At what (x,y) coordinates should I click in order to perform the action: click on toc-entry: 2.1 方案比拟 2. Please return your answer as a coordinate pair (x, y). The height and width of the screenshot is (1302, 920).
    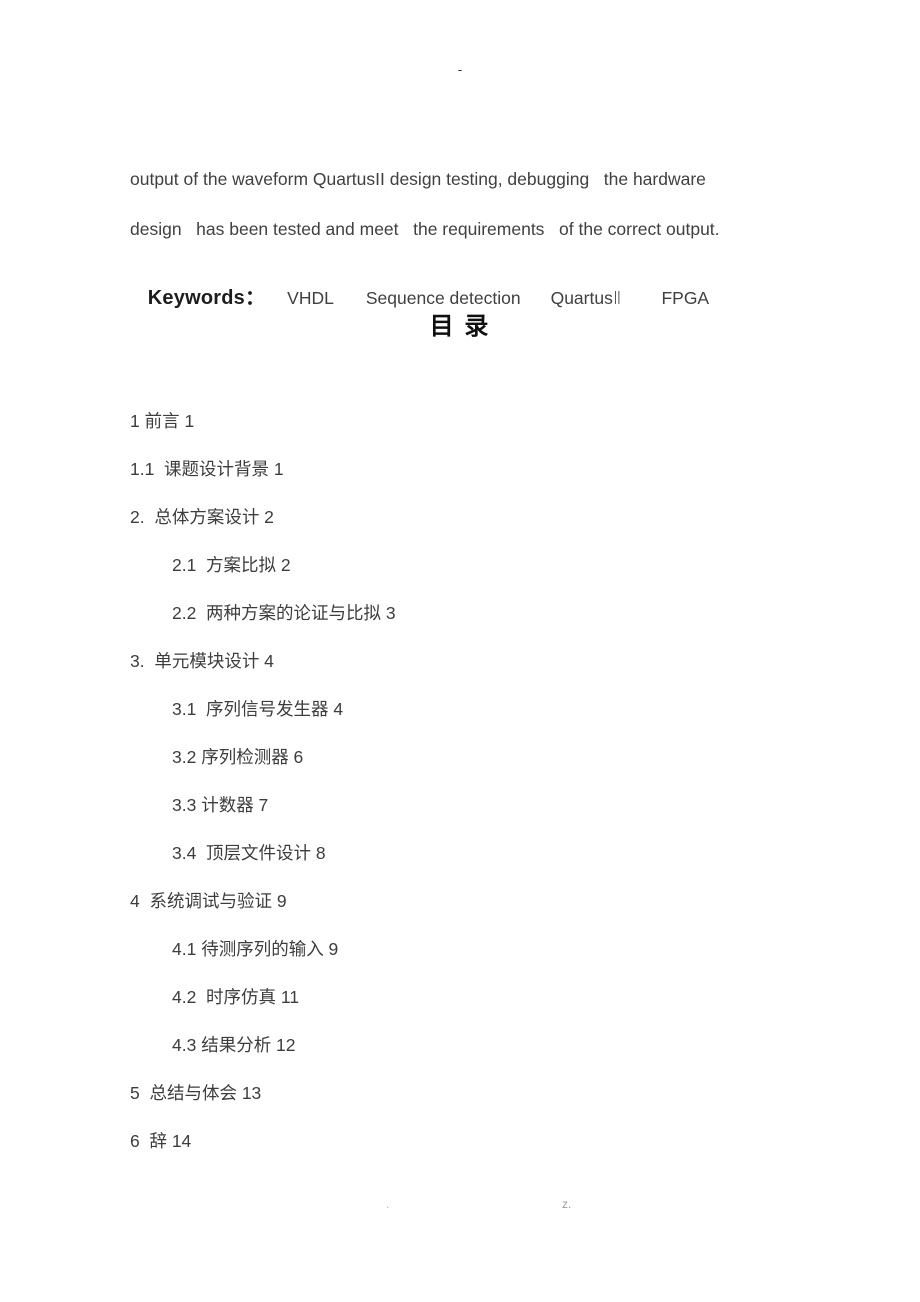
    Looking at the image, I should click on (480, 576).